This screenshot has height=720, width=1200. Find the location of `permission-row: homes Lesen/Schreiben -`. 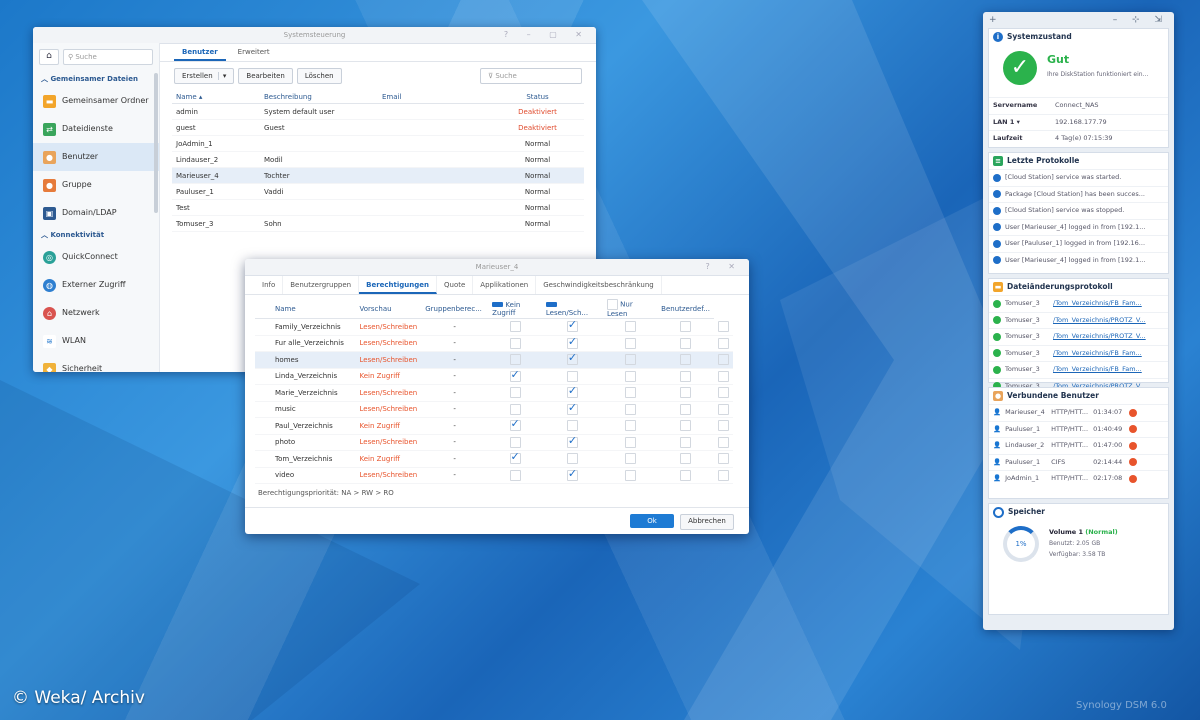

permission-row: homes Lesen/Schreiben - is located at coordinates (494, 360).